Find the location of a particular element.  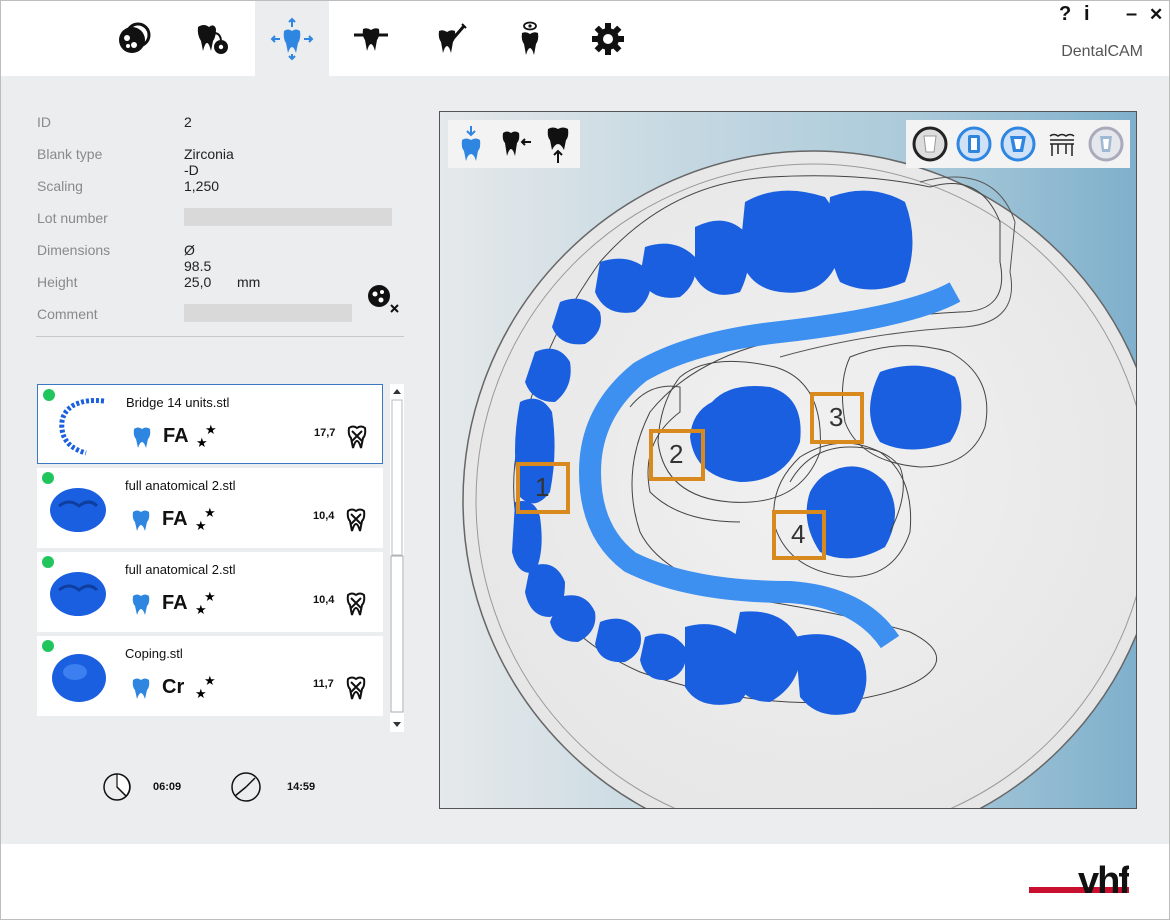

job-name: Coping.stl is located at coordinates (154, 653).